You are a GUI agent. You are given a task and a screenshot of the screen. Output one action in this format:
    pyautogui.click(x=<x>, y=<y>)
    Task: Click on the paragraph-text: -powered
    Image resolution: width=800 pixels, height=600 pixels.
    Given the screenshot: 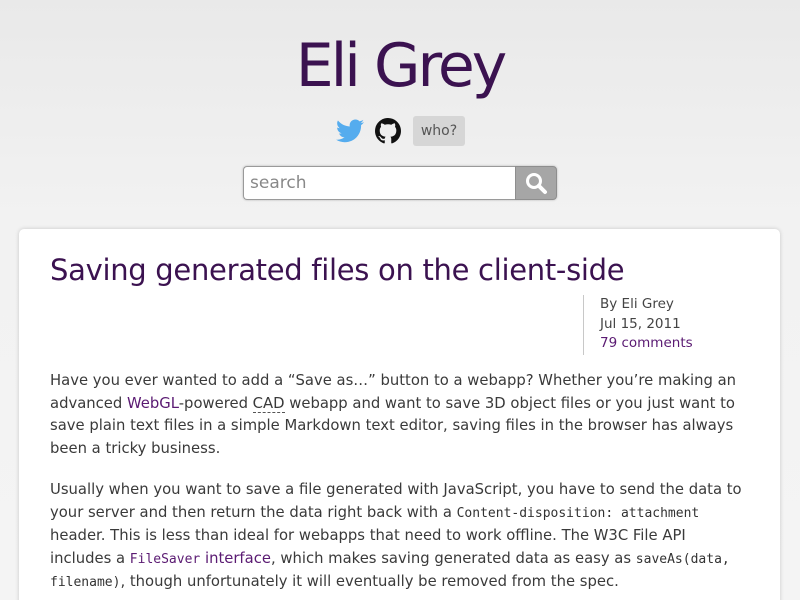 What is the action you would take?
    pyautogui.click(x=215, y=403)
    